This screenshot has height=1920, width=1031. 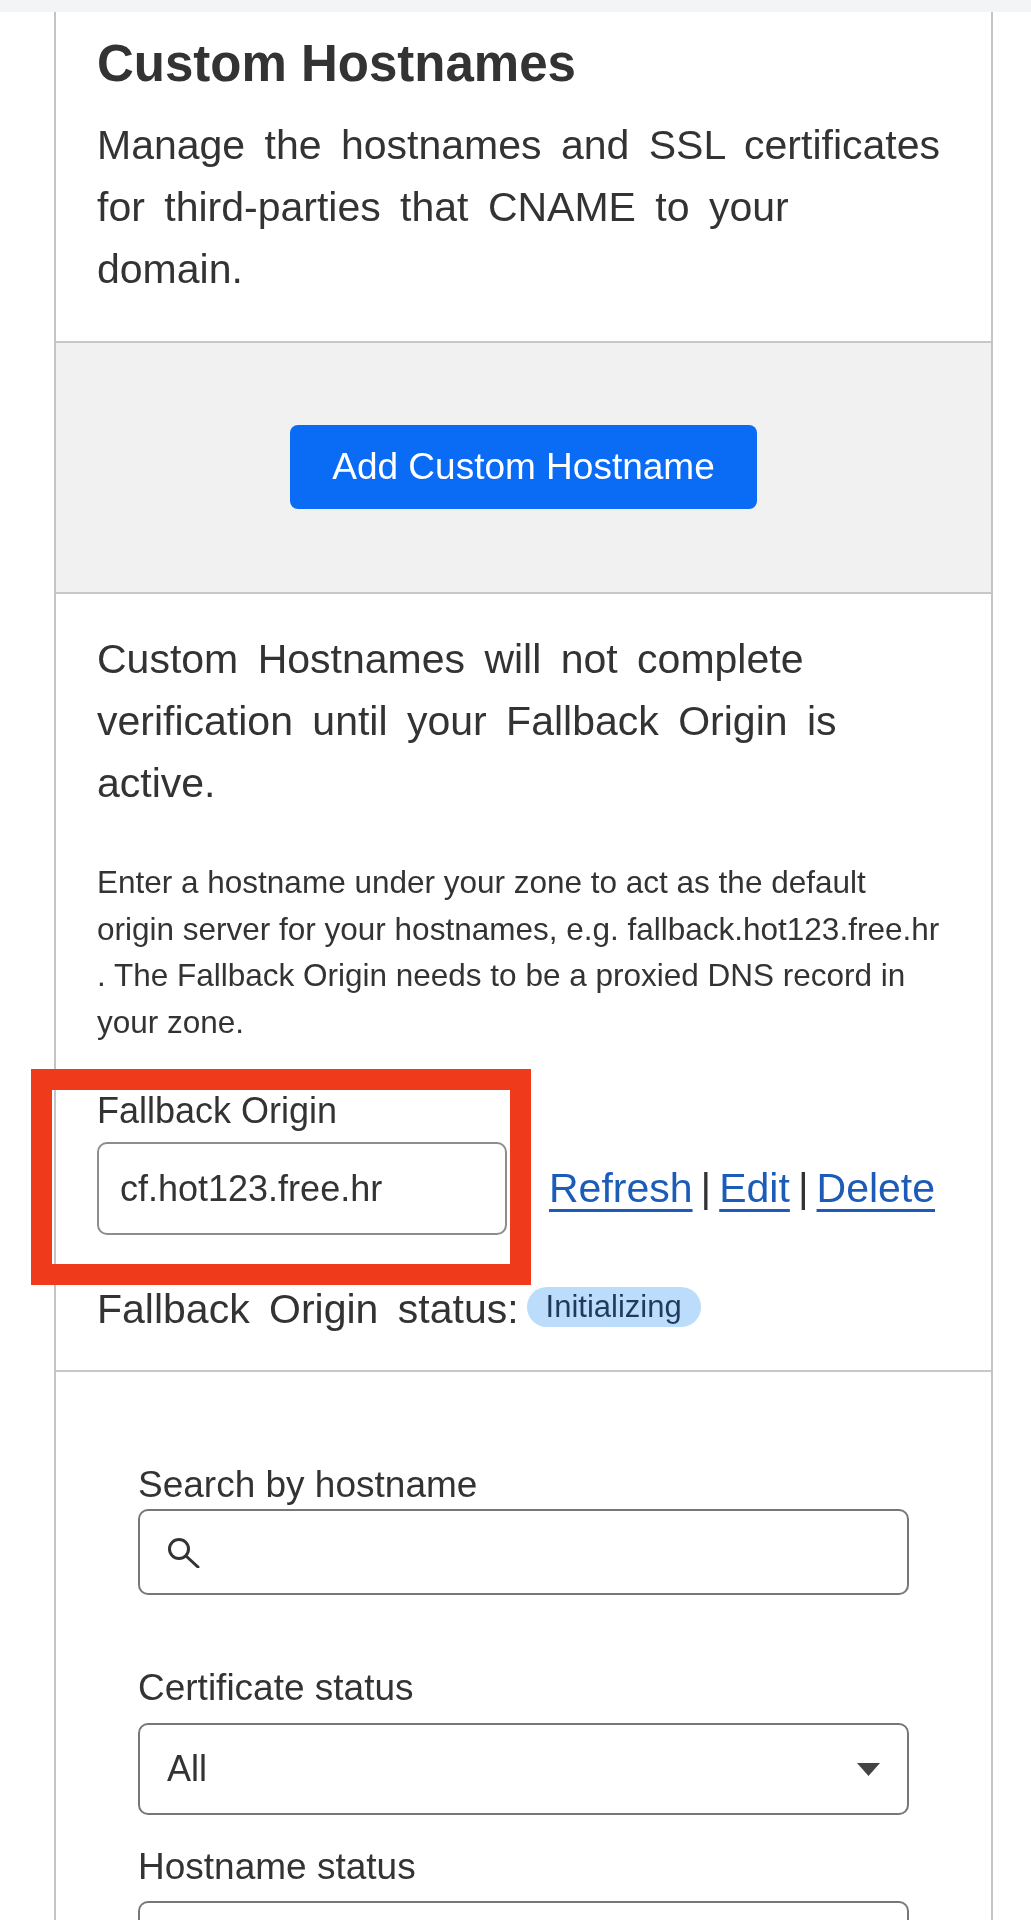 I want to click on caret-down-icon, so click(x=868, y=1769).